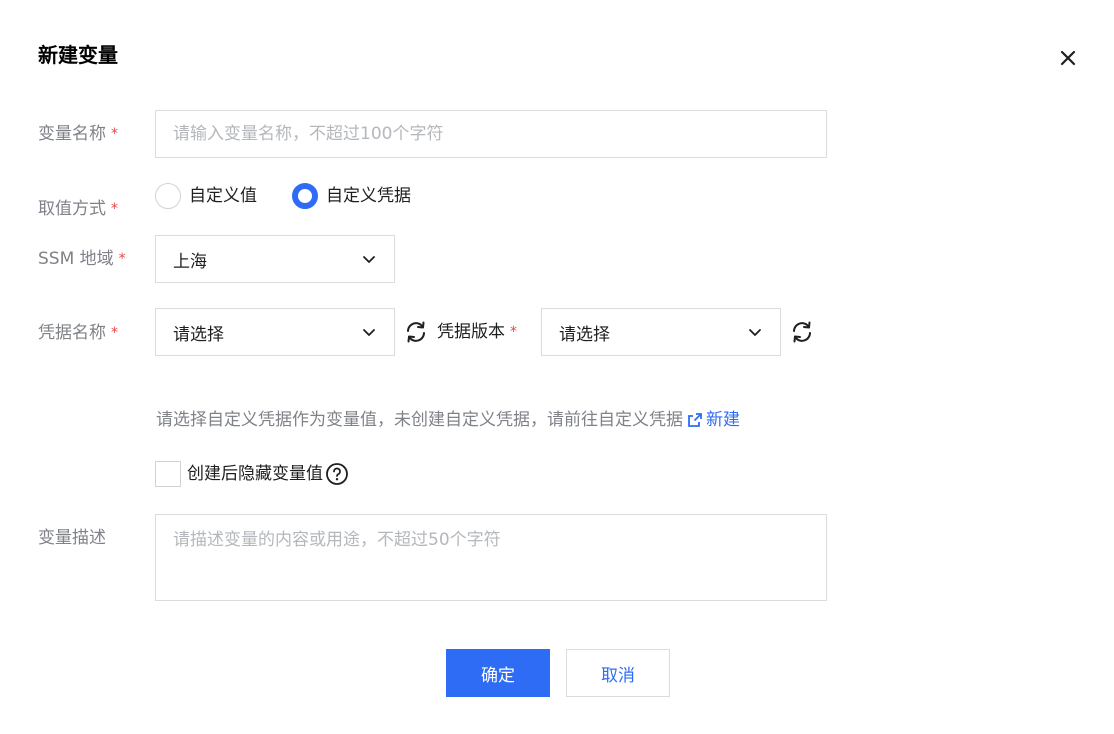 This screenshot has width=1114, height=734. Describe the element at coordinates (368, 196) in the screenshot. I see `radio-custom-credential-label: 自定义凭据` at that location.